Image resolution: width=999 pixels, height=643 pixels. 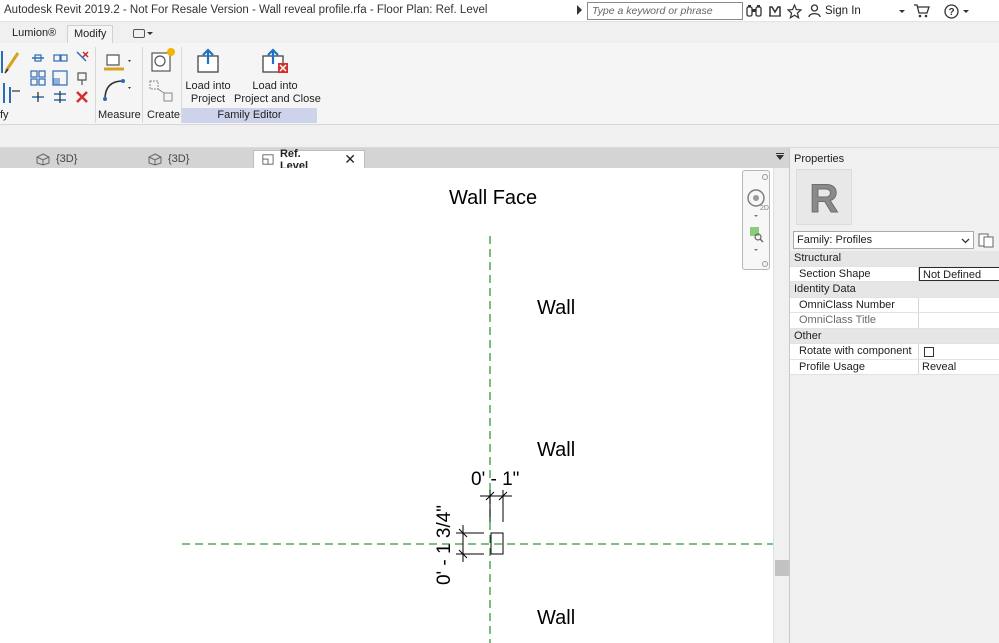 I want to click on wall-label-middle: Wall, so click(x=556, y=450).